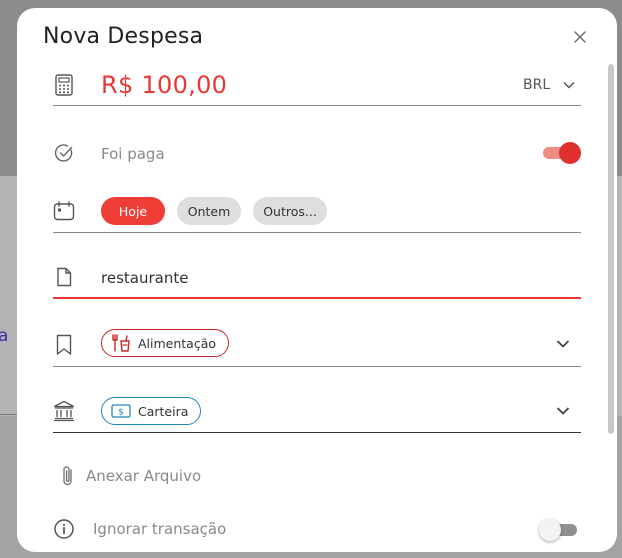 Image resolution: width=622 pixels, height=558 pixels. What do you see at coordinates (64, 85) in the screenshot?
I see `calculator-icon` at bounding box center [64, 85].